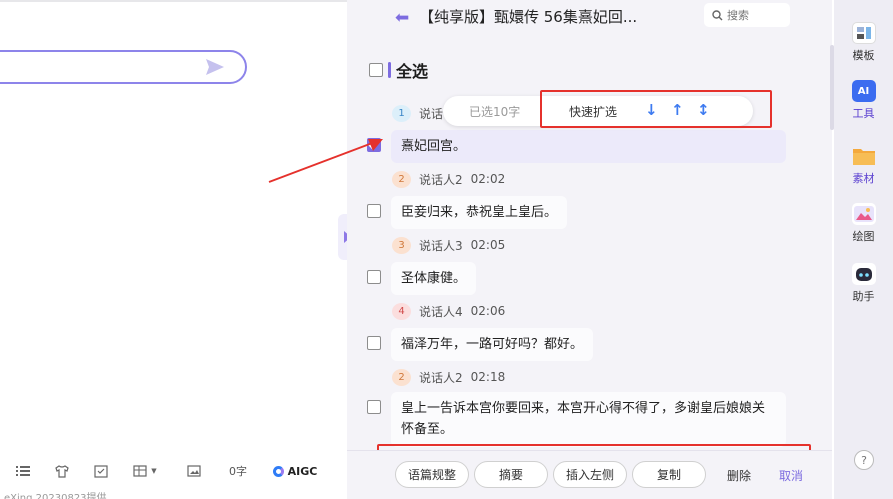 The height and width of the screenshot is (499, 893). I want to click on send-icon, so click(215, 67).